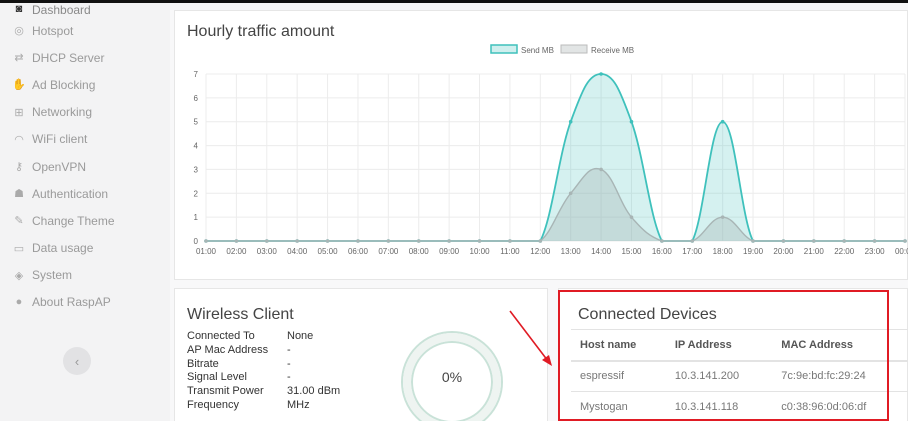 The image size is (908, 421). Describe the element at coordinates (263, 365) in the screenshot. I see `info-row: Bitrate -` at that location.